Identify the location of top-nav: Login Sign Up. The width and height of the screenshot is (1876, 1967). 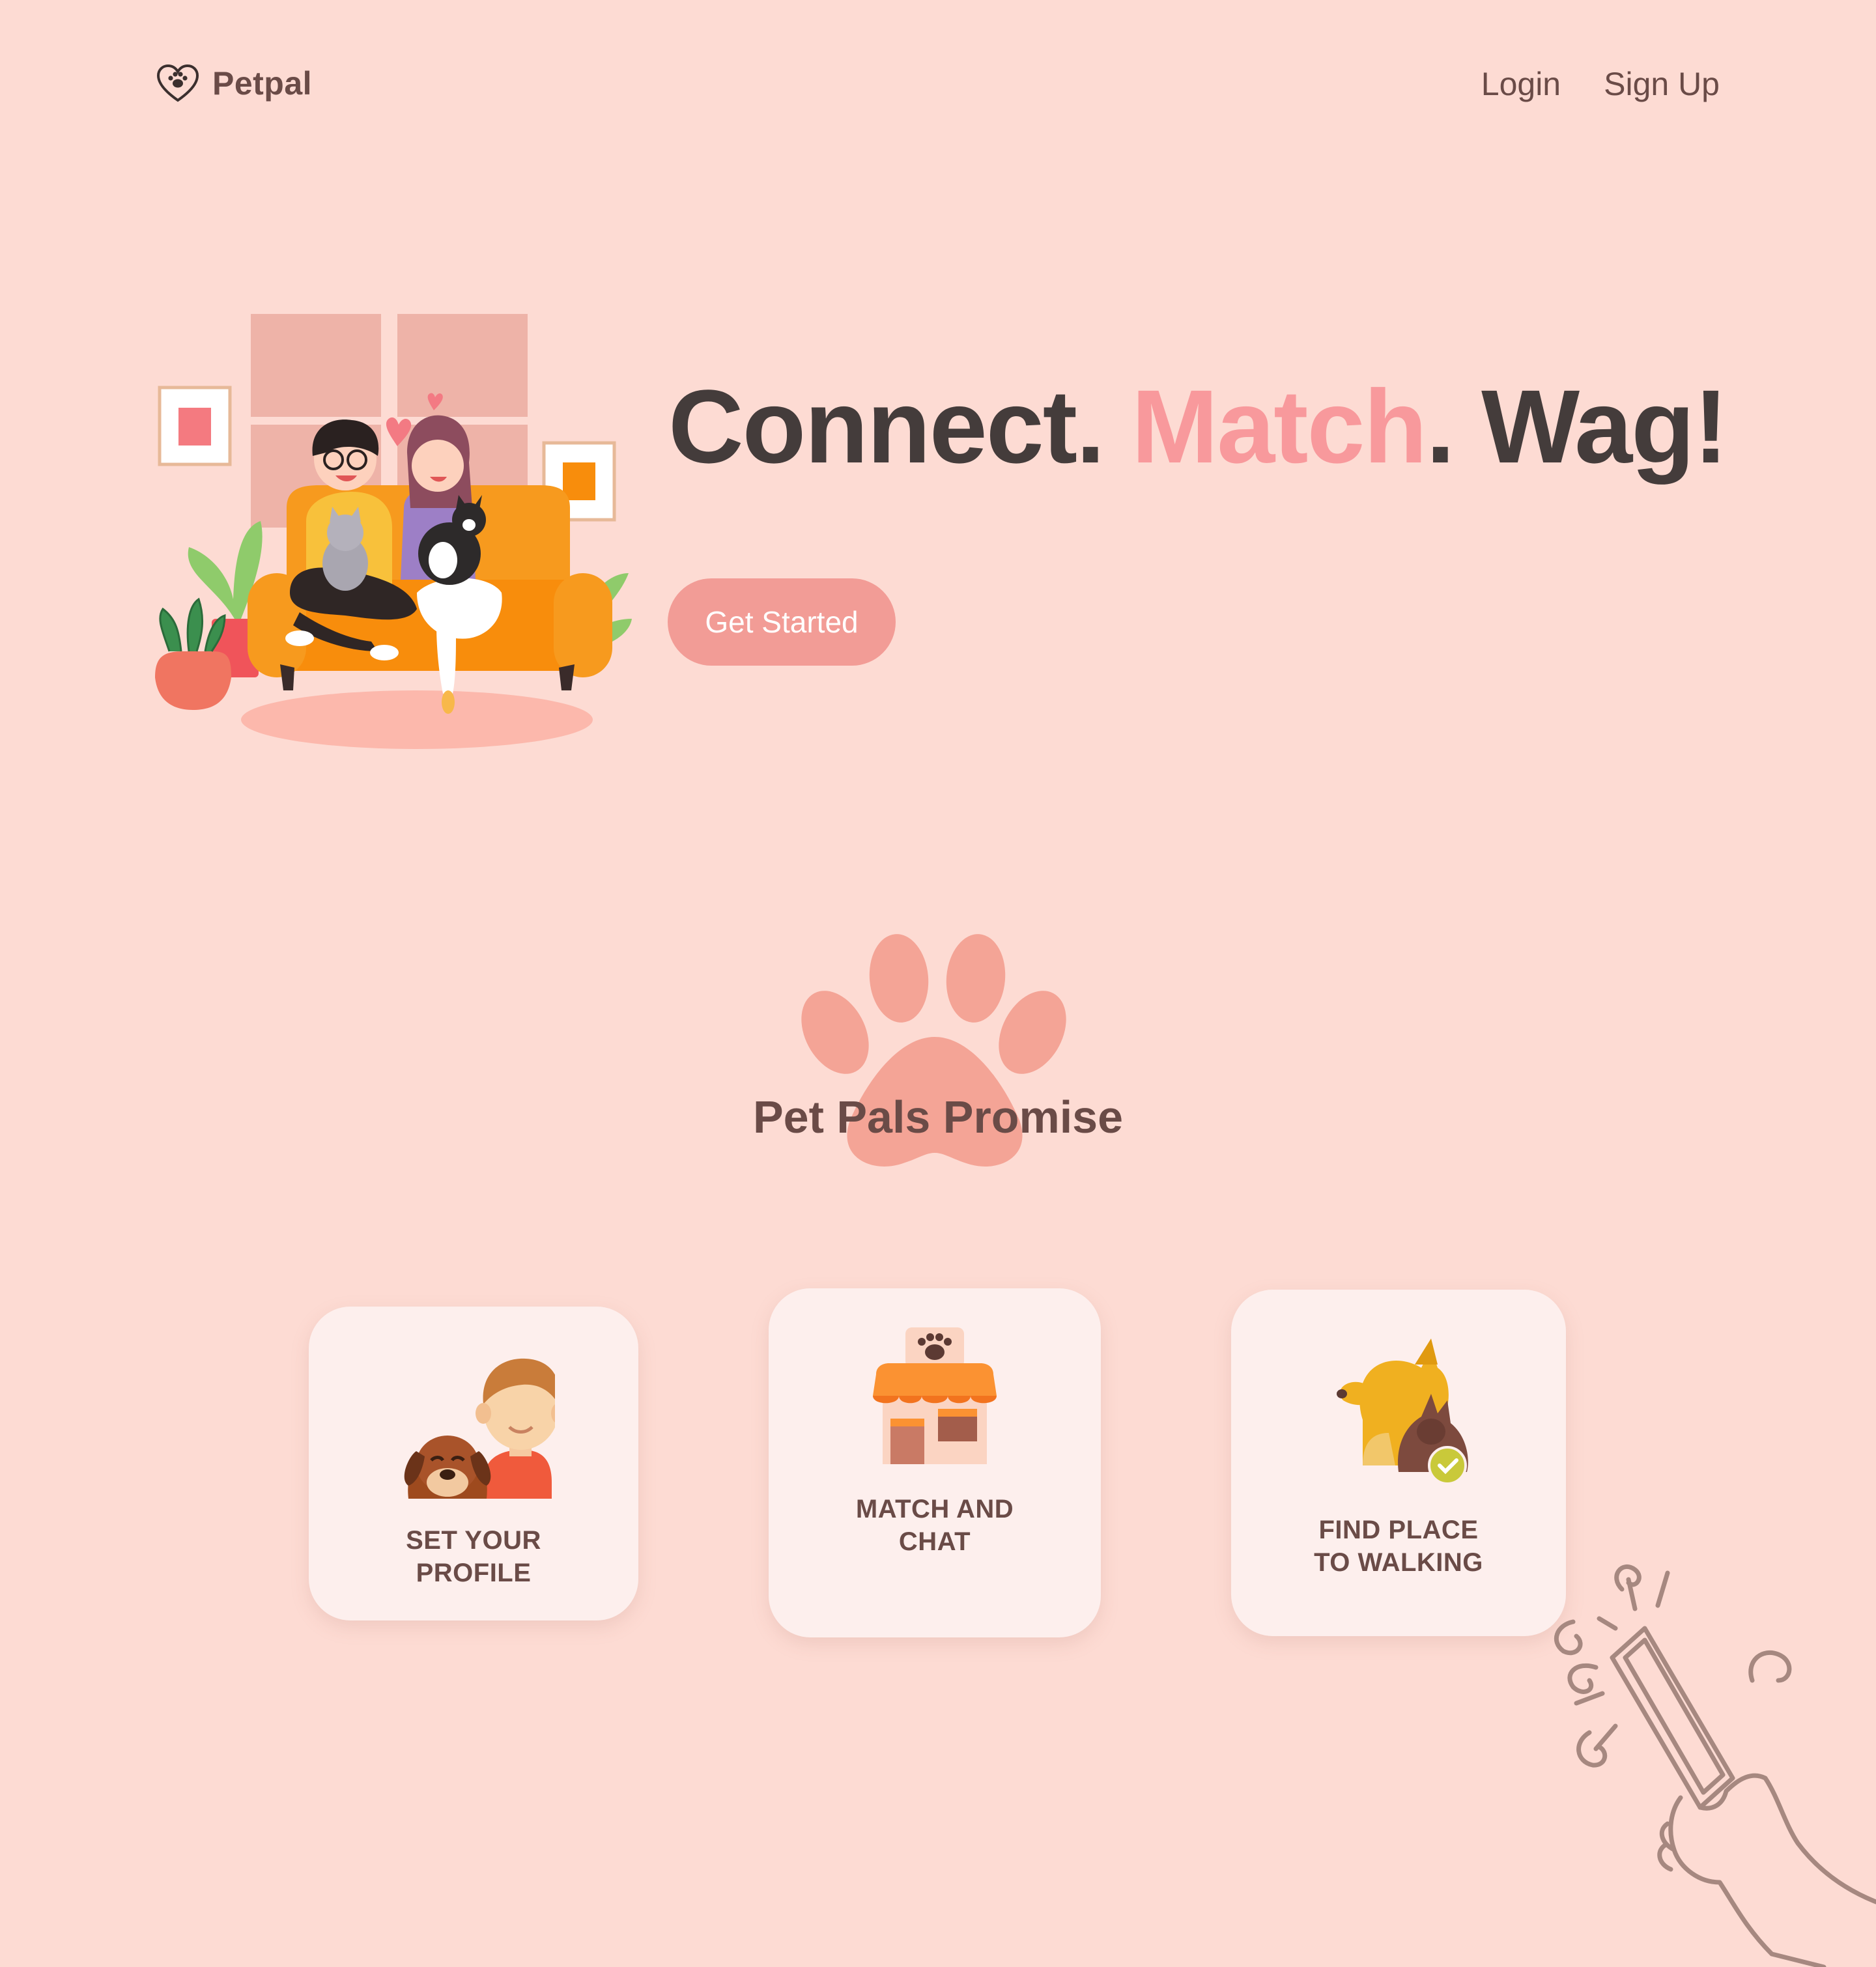
(1600, 84).